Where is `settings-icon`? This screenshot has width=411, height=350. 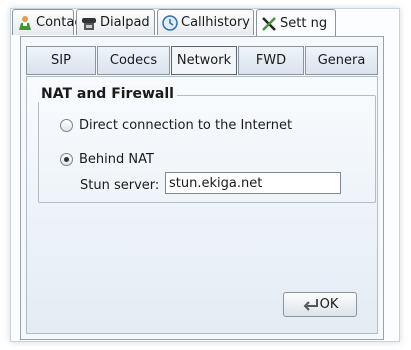 settings-icon is located at coordinates (269, 24).